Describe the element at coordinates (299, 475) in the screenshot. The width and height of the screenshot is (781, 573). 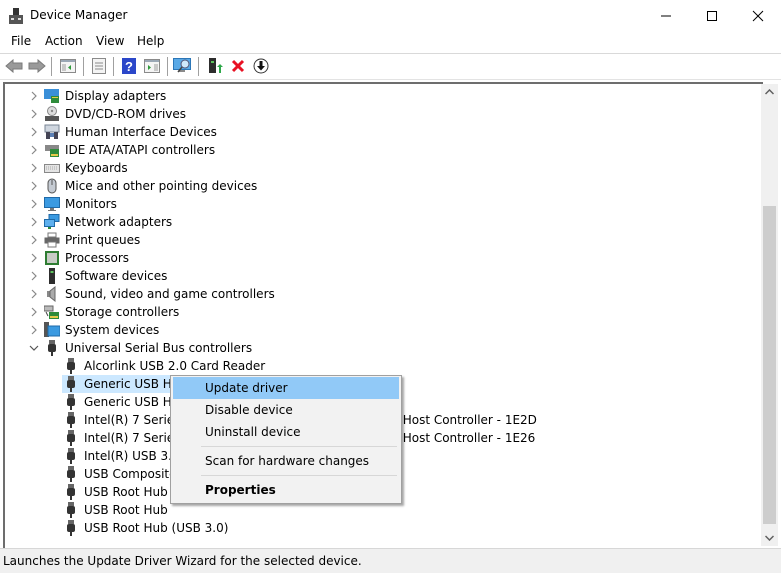
I see `menu-separator` at that location.